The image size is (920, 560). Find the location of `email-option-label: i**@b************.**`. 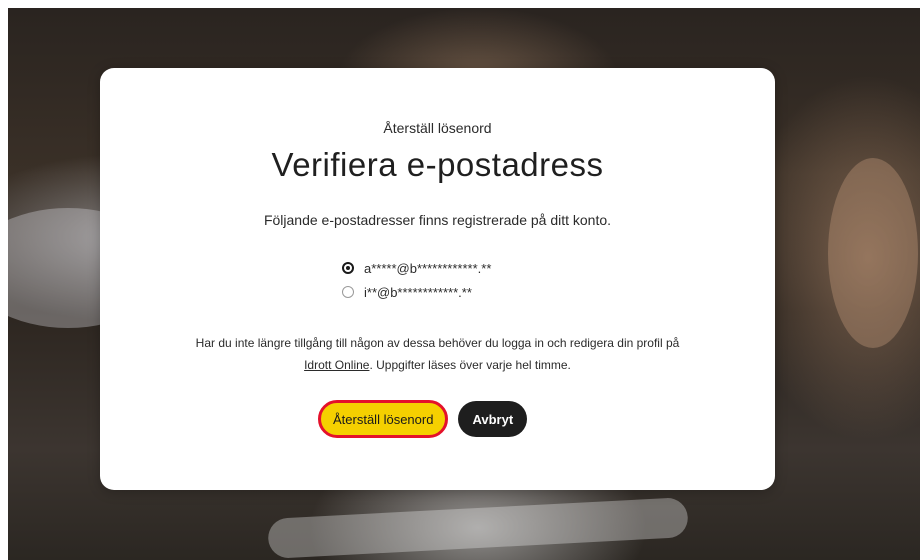

email-option-label: i**@b************.** is located at coordinates (418, 292).